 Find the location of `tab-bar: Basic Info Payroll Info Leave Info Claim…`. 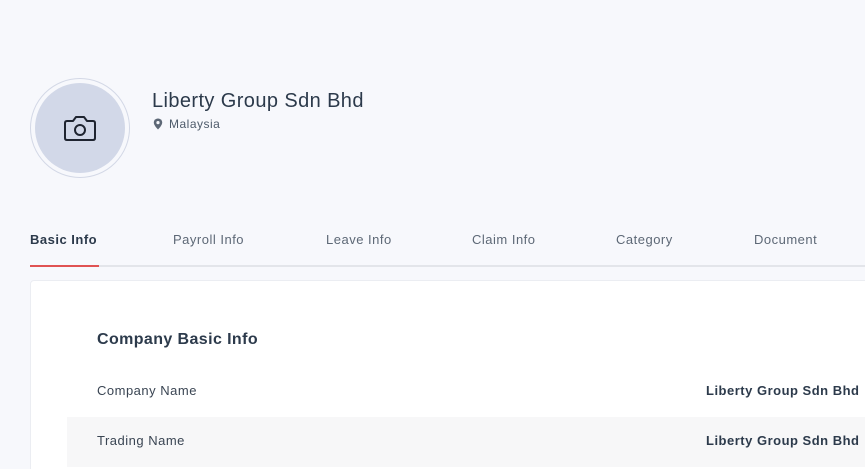

tab-bar: Basic Info Payroll Info Leave Info Claim… is located at coordinates (447, 242).